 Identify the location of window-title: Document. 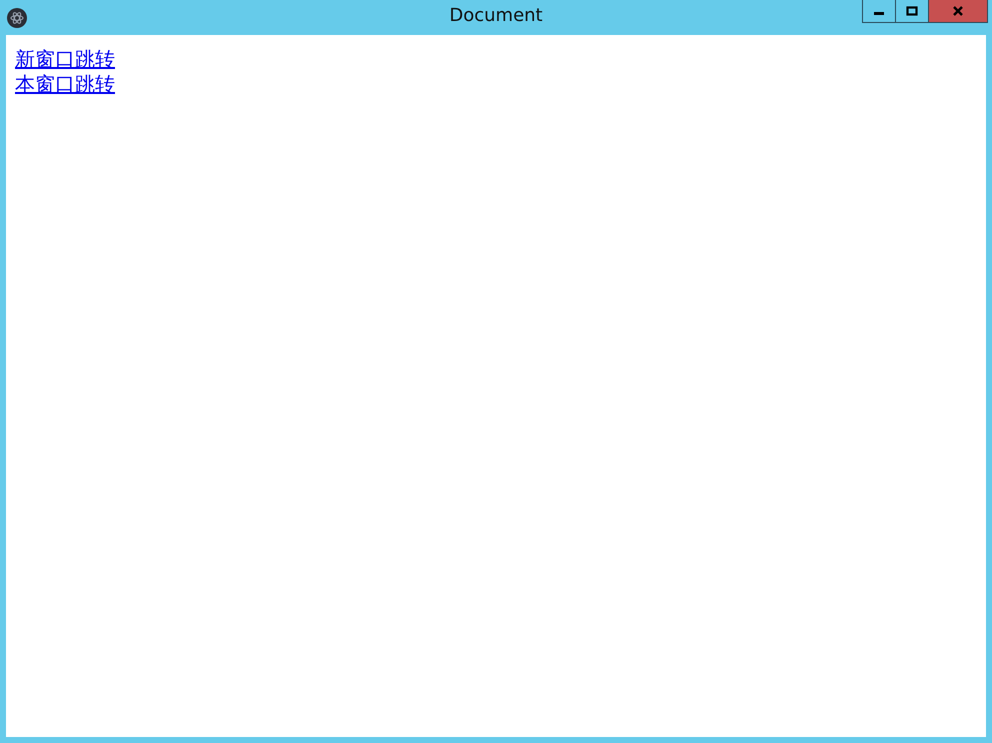
(496, 15).